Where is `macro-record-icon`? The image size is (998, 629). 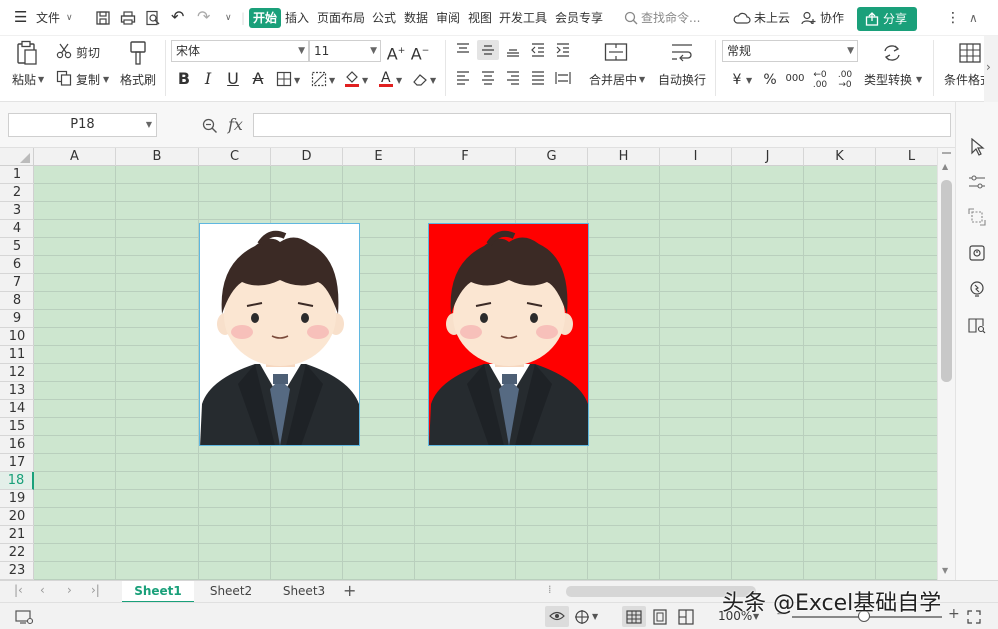
macro-record-icon is located at coordinates (24, 617).